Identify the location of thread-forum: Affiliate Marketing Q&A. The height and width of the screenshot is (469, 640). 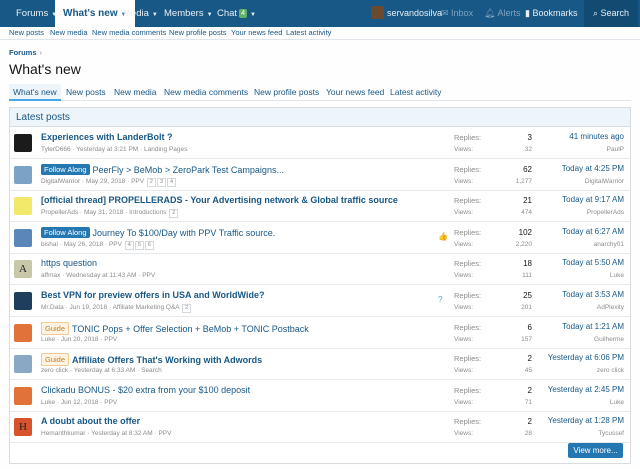
(146, 307).